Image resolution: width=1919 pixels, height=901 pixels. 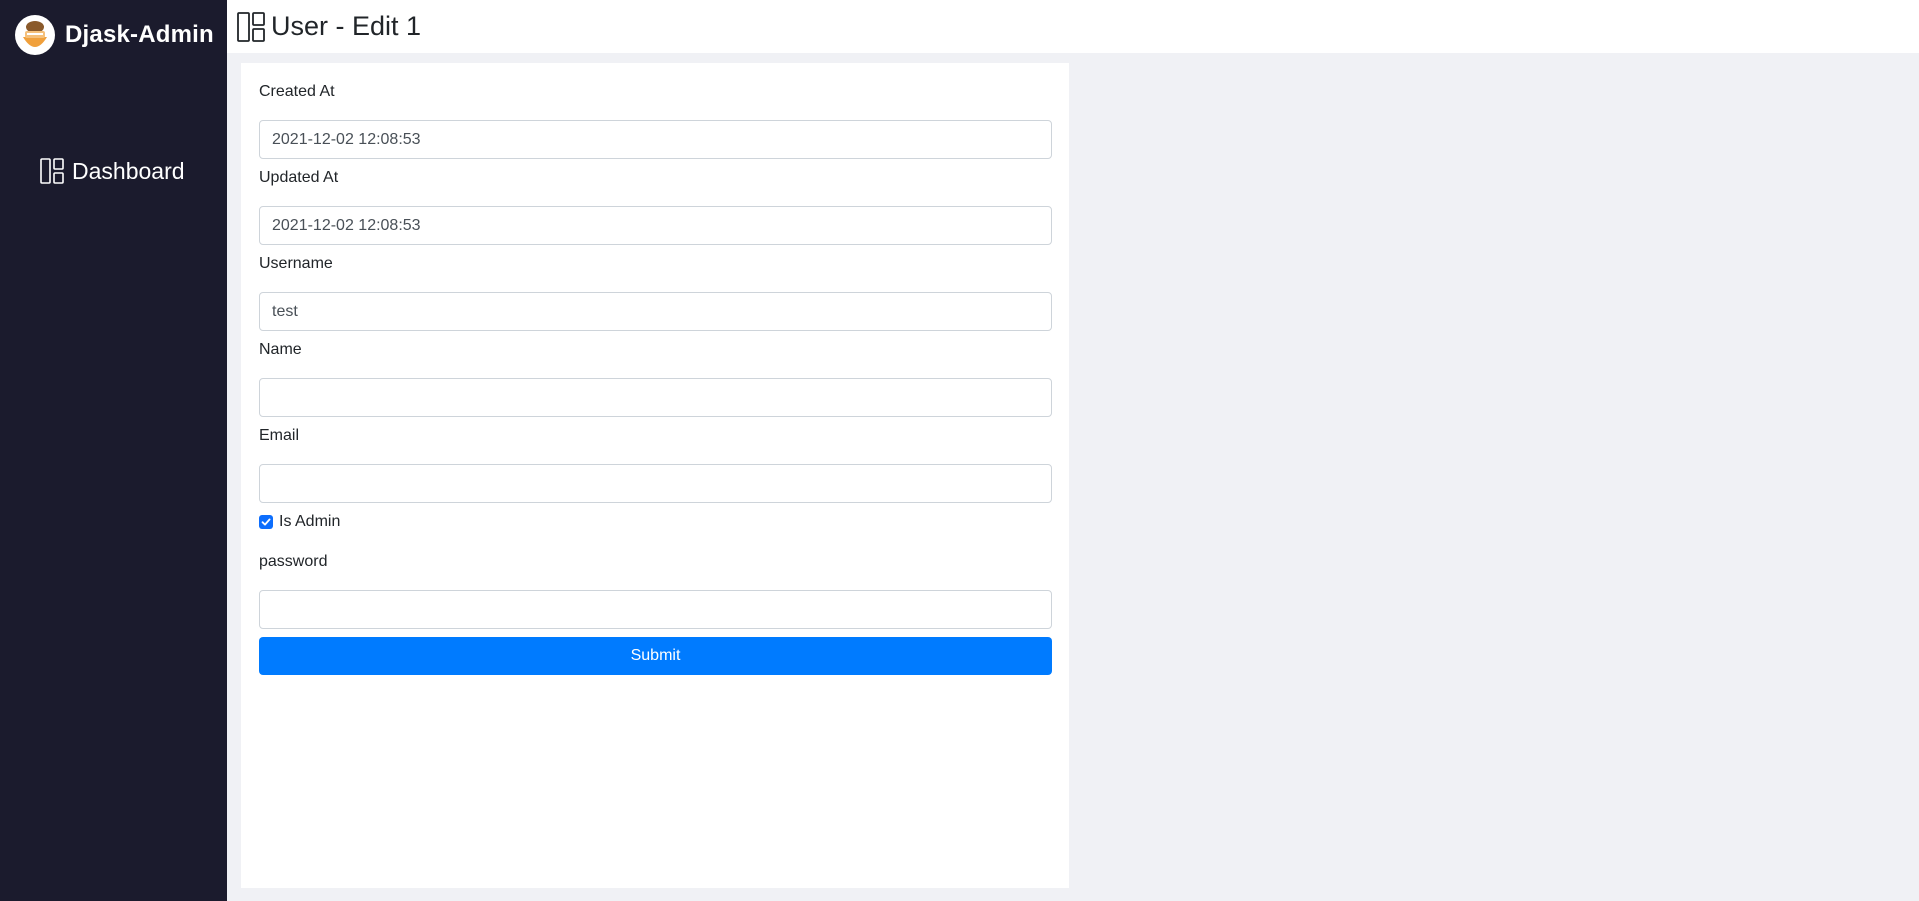 I want to click on email-field: Email, so click(x=655, y=464).